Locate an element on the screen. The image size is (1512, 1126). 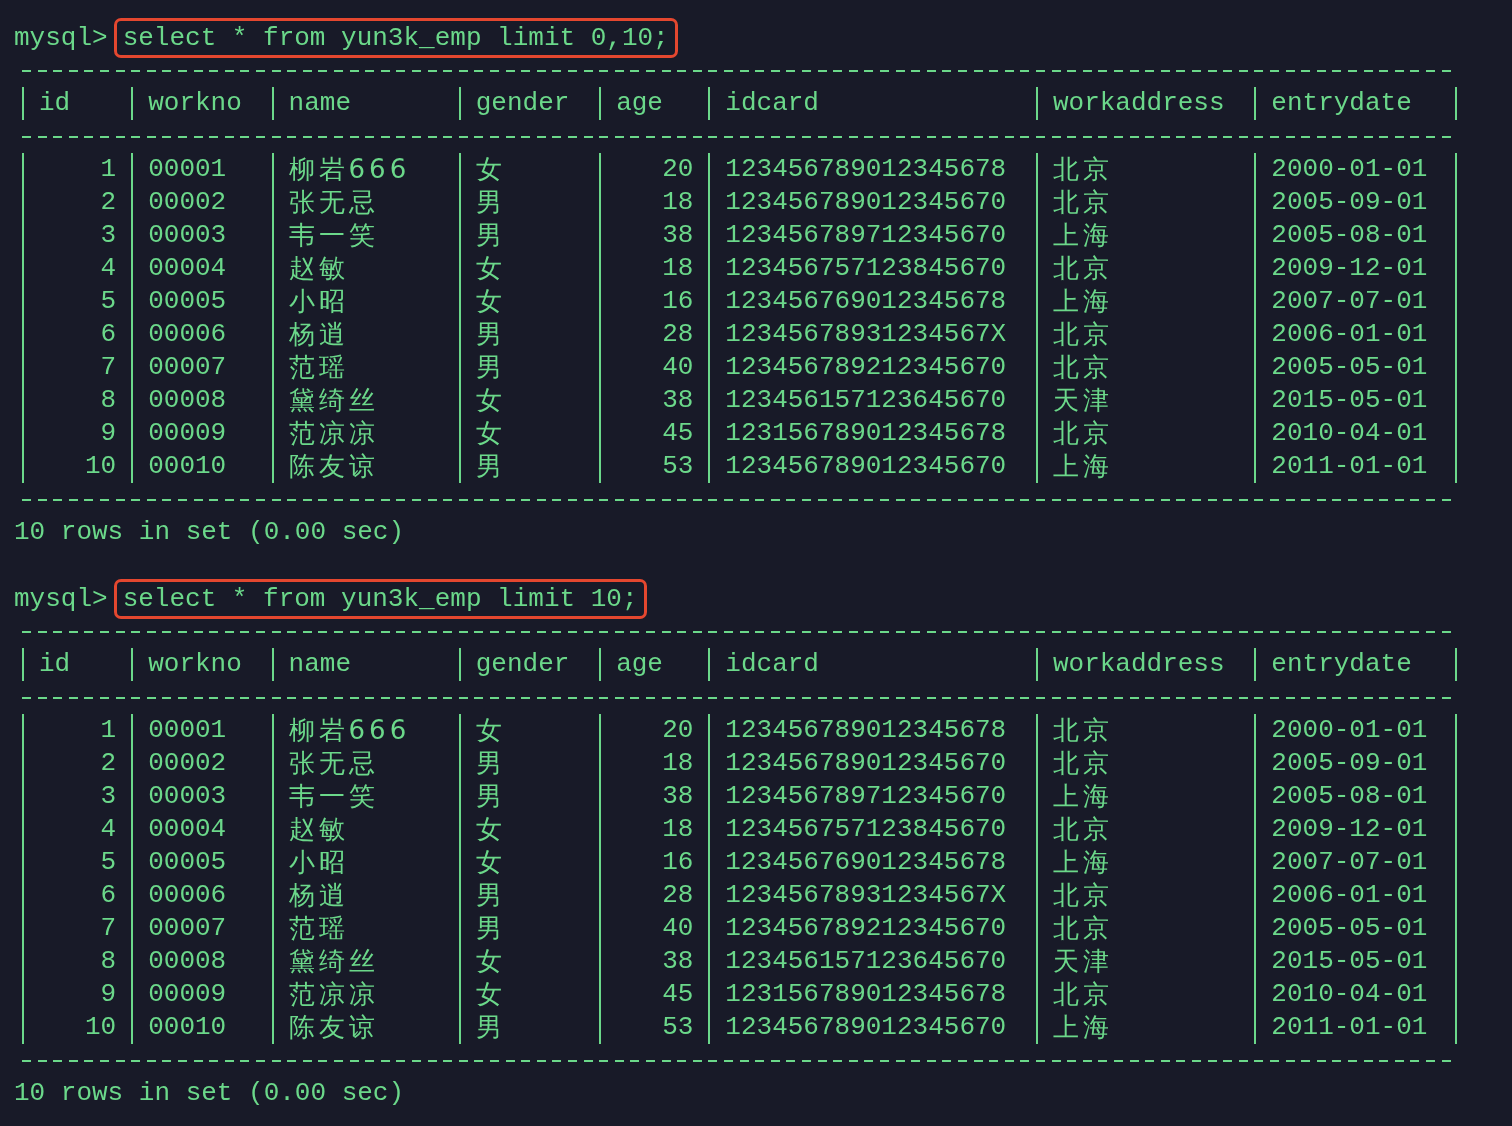
table-cell: 柳岩666 is located at coordinates (365, 169).